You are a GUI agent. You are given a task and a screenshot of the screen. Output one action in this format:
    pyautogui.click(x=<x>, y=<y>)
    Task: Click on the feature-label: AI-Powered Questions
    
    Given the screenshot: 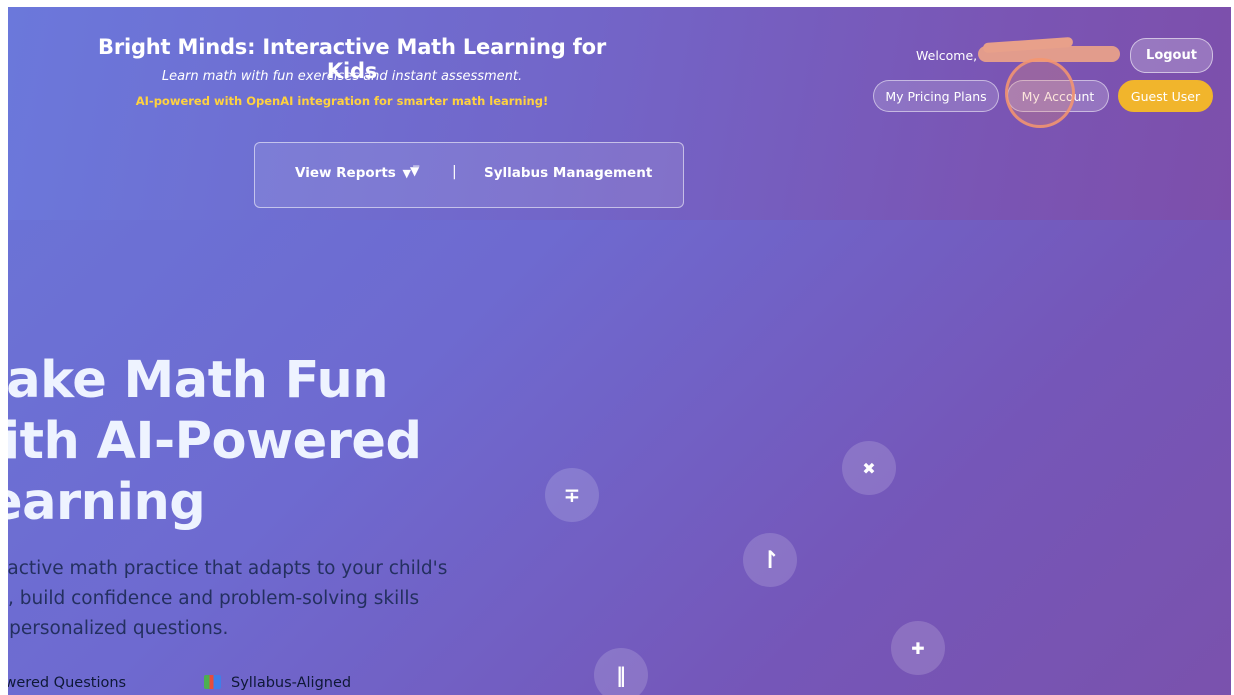 What is the action you would take?
    pyautogui.click(x=67, y=683)
    